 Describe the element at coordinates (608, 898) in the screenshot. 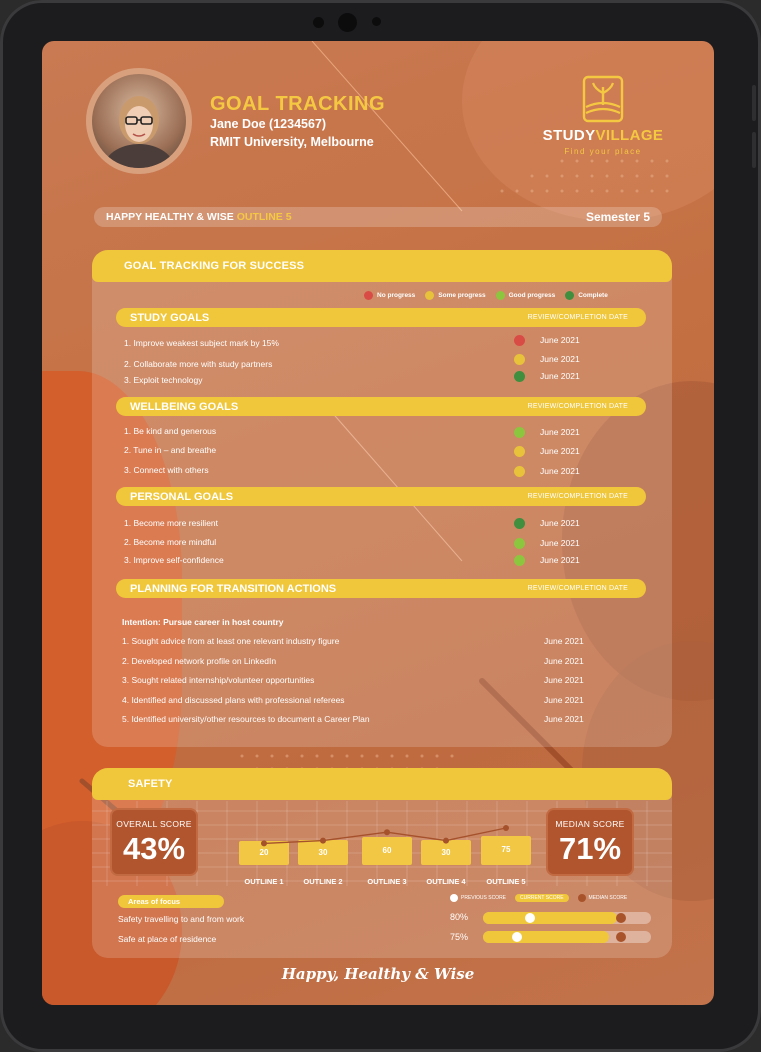

I see `legend-median: MEDIAN SCORE` at that location.